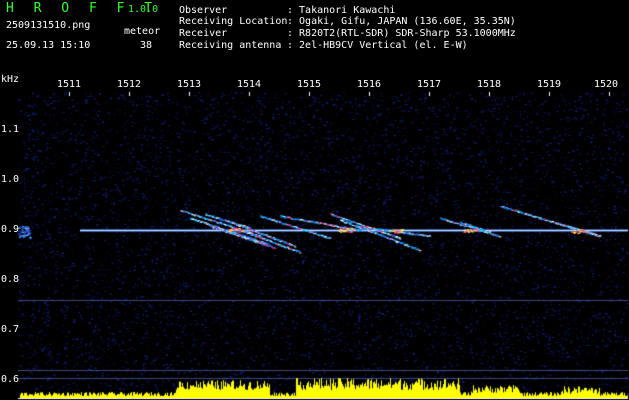 The height and width of the screenshot is (400, 629). Describe the element at coordinates (10, 379) in the screenshot. I see `frequency-tick: 0.6` at that location.